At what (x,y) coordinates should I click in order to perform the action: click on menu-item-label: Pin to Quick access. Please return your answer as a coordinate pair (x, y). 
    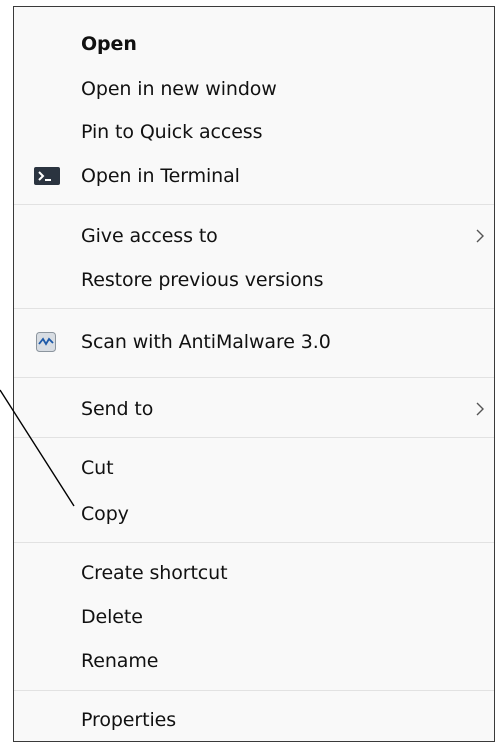
    Looking at the image, I should click on (172, 132).